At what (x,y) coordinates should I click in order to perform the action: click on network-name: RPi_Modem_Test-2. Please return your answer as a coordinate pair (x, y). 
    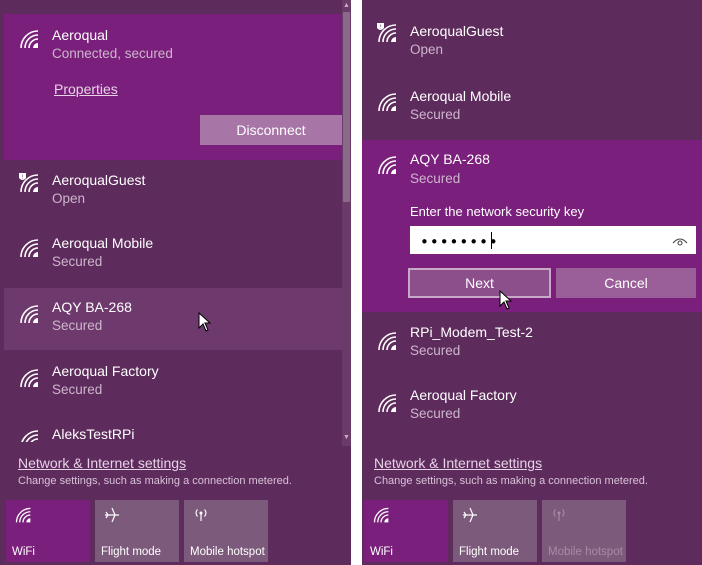
    Looking at the image, I should click on (471, 332).